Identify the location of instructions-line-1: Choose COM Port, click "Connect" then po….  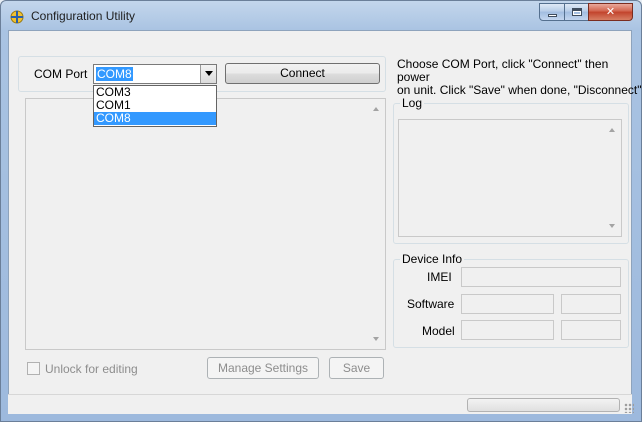
(503, 70).